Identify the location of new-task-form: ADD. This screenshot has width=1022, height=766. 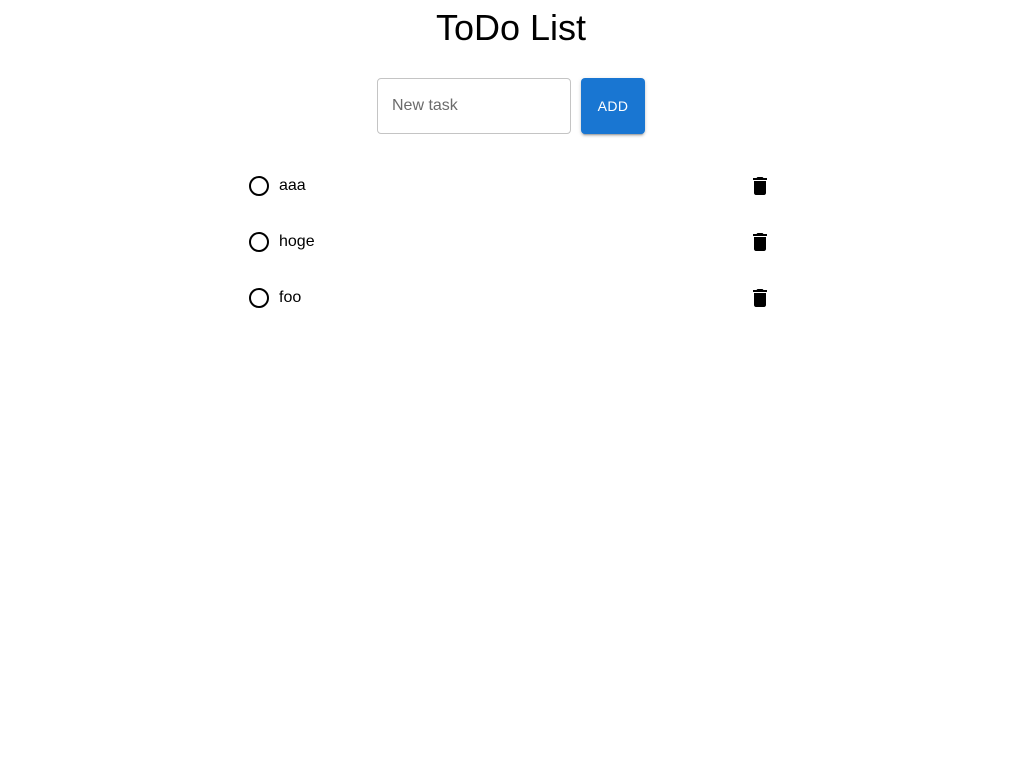
(511, 106).